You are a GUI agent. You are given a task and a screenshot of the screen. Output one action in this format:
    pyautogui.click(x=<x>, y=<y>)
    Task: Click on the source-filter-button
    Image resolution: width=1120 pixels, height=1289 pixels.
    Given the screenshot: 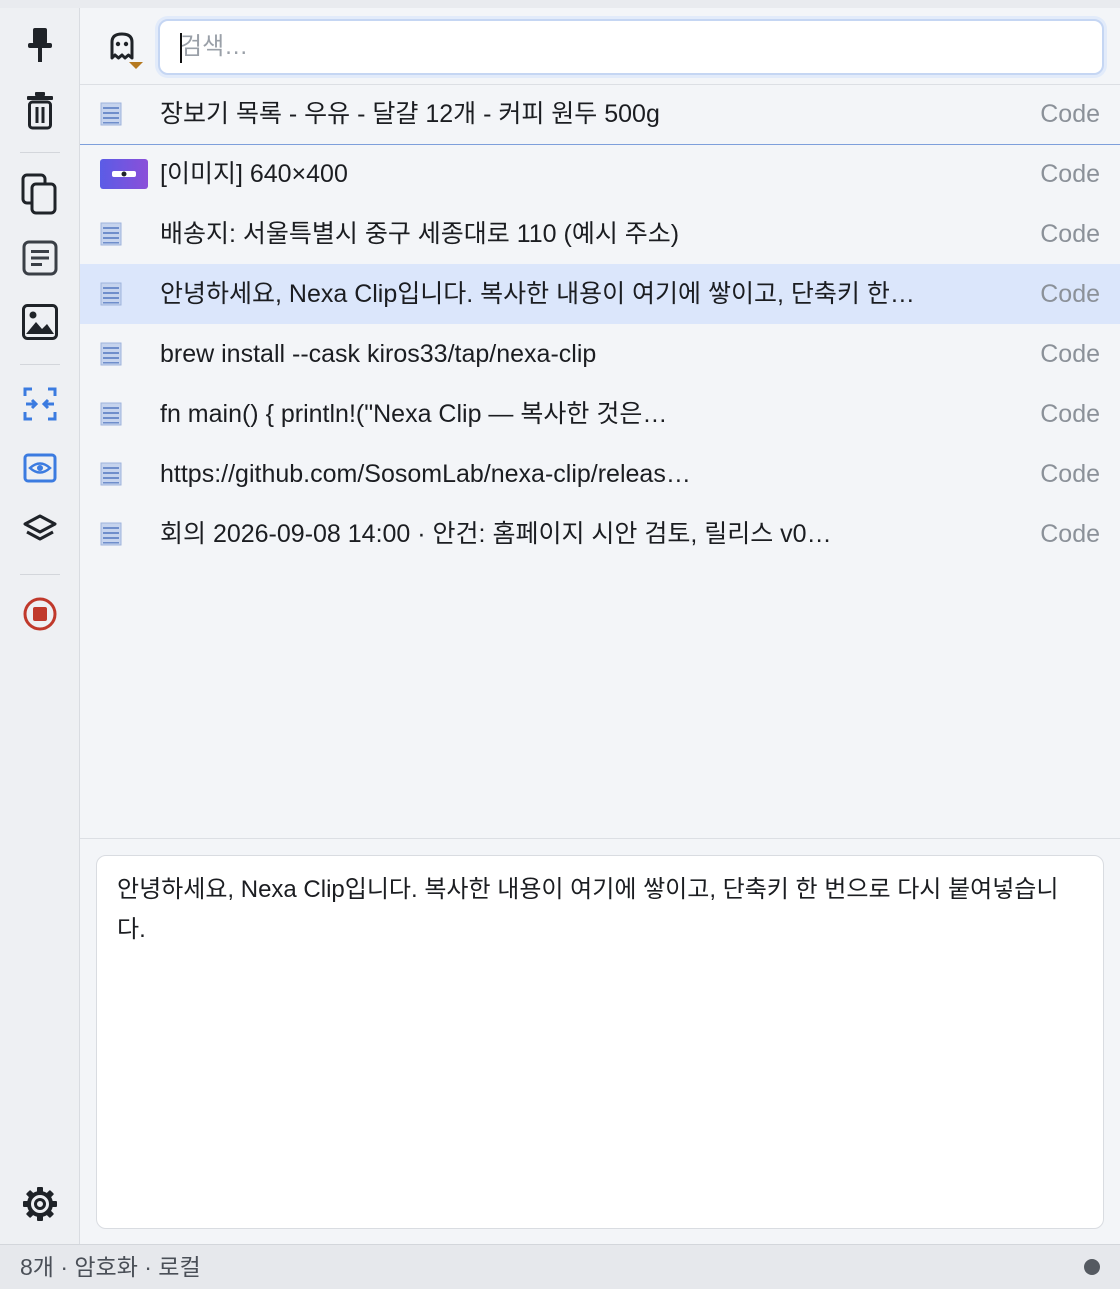 What is the action you would take?
    pyautogui.click(x=127, y=51)
    